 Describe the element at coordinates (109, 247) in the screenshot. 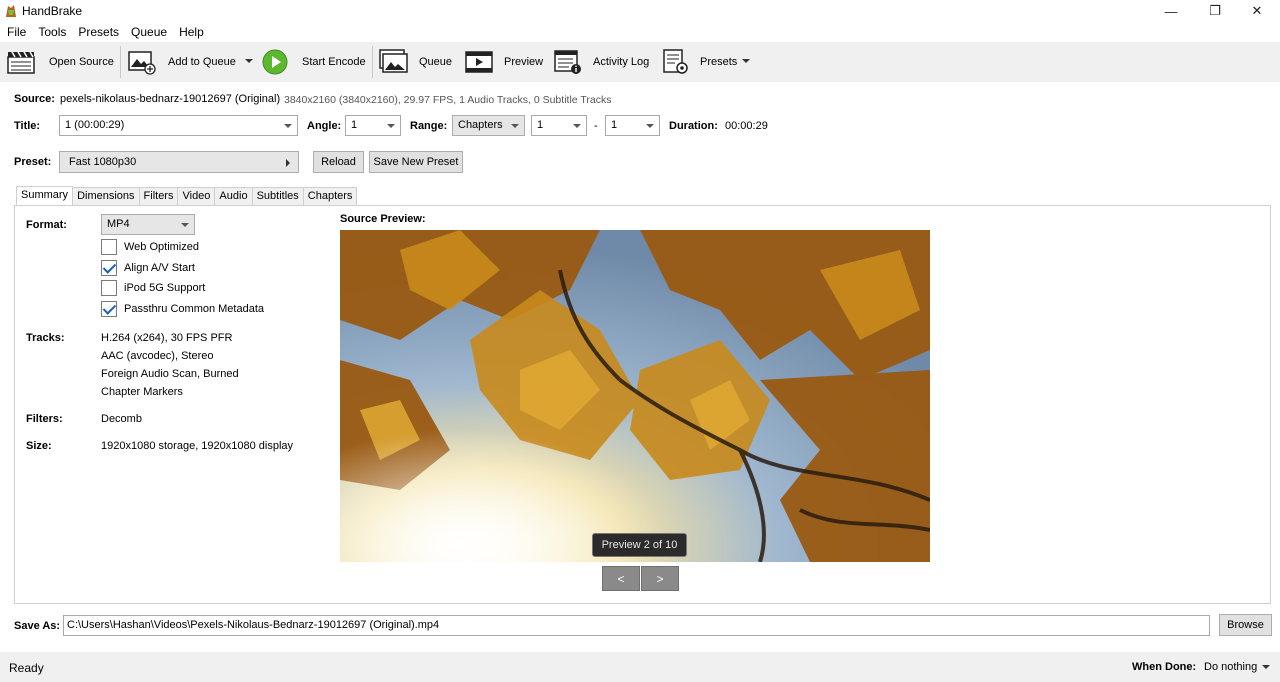

I see `web-optimized-checkbox` at that location.